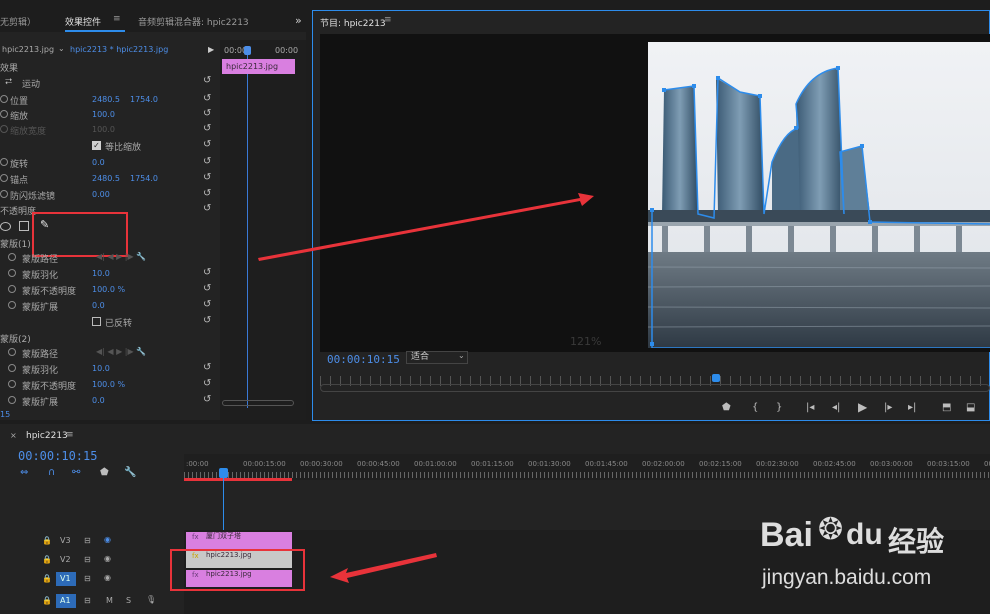 Image resolution: width=990 pixels, height=614 pixels. Describe the element at coordinates (426, 227) in the screenshot. I see `annotation-arrow-to-monitor` at that location.